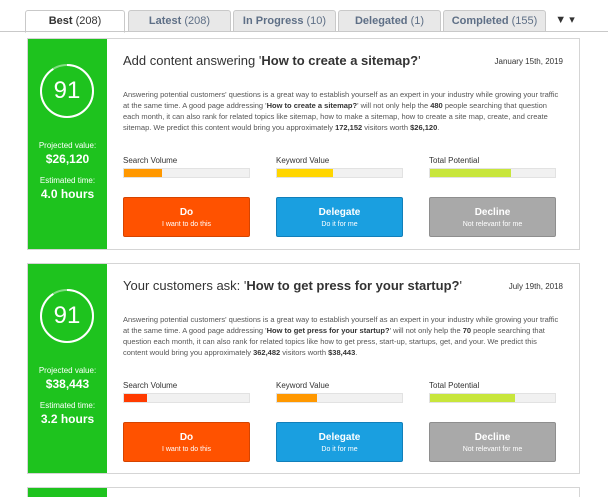 The height and width of the screenshot is (497, 608). Describe the element at coordinates (67, 419) in the screenshot. I see `estimated-time: 3.2 hours` at that location.